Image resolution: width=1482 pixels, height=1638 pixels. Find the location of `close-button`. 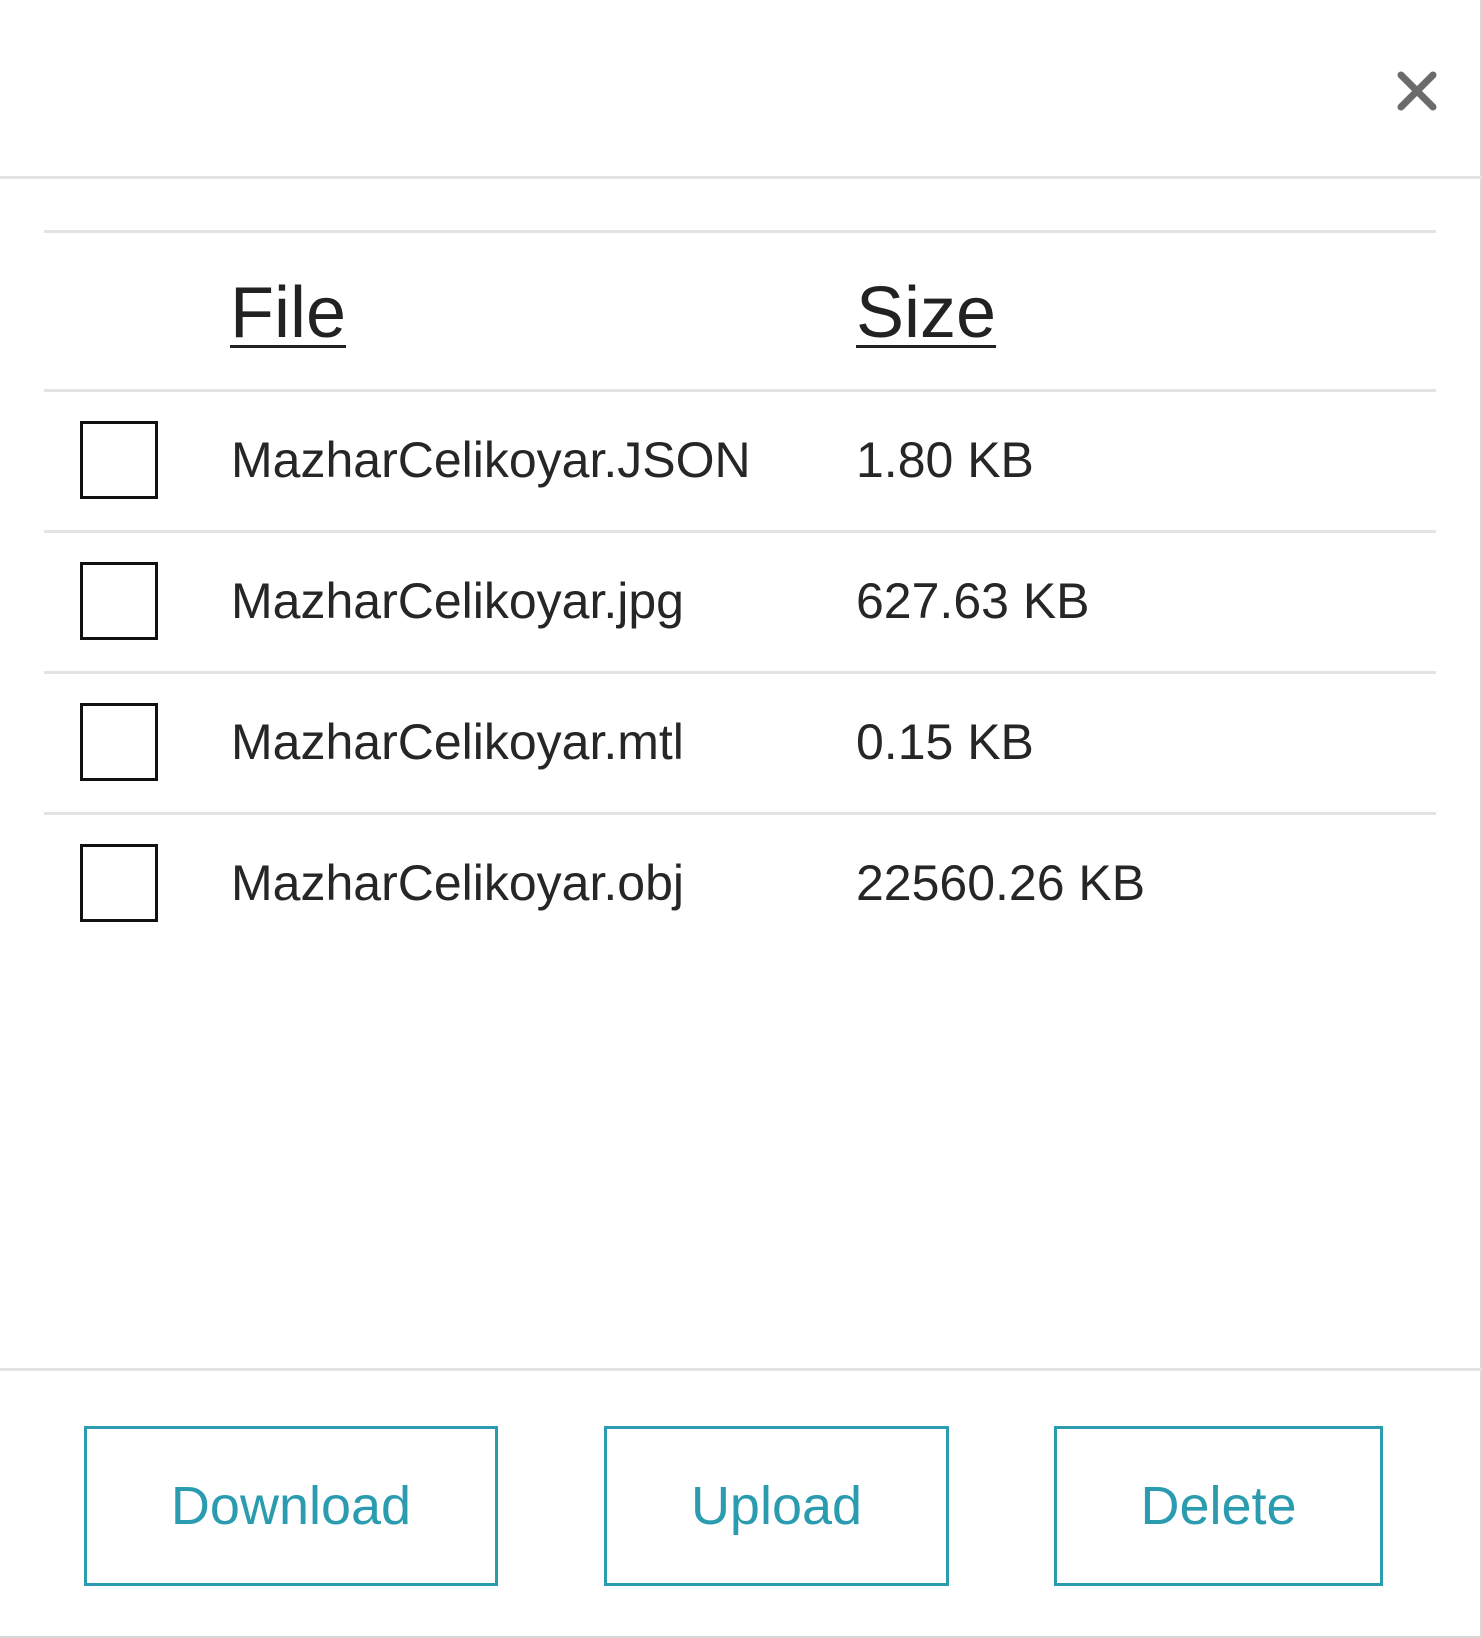

close-button is located at coordinates (1417, 91).